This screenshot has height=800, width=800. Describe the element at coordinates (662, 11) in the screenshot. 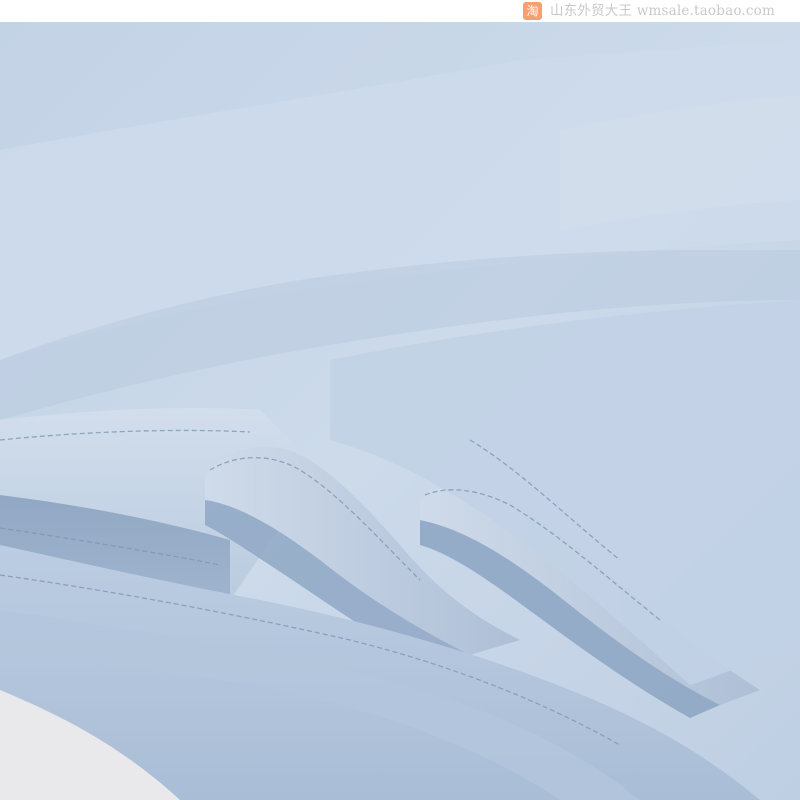

I see `watermark-text: 山东外贸大王 wmsale.taobao.com` at that location.